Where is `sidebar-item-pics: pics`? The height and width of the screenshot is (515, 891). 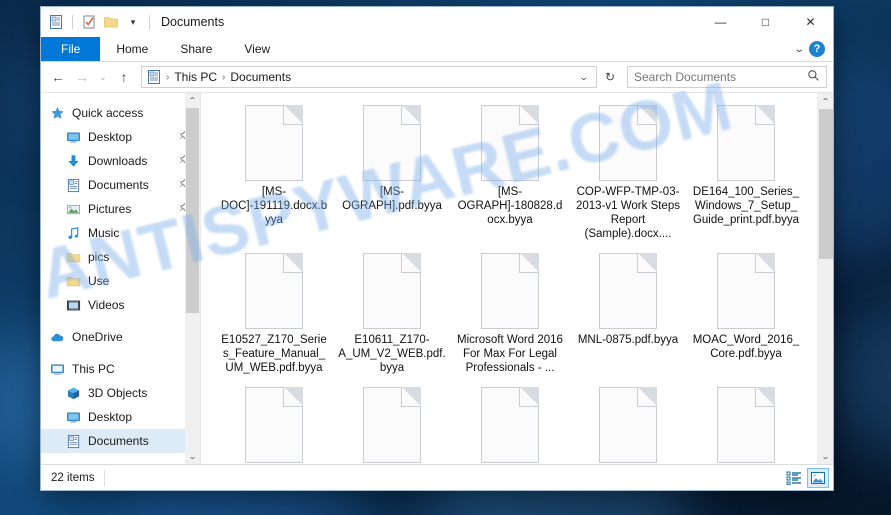
sidebar-item-pics: pics is located at coordinates (120, 257).